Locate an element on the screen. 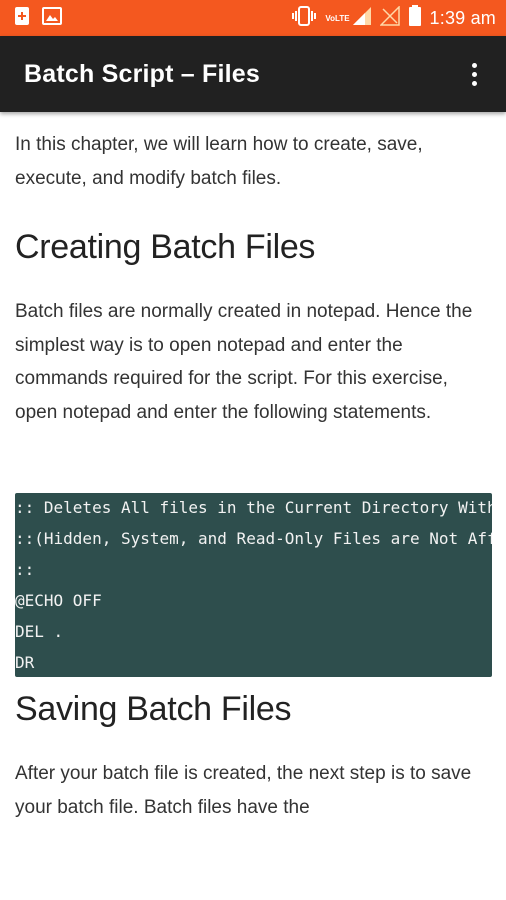 This screenshot has height=900, width=506. code-line: DEL . is located at coordinates (39, 631).